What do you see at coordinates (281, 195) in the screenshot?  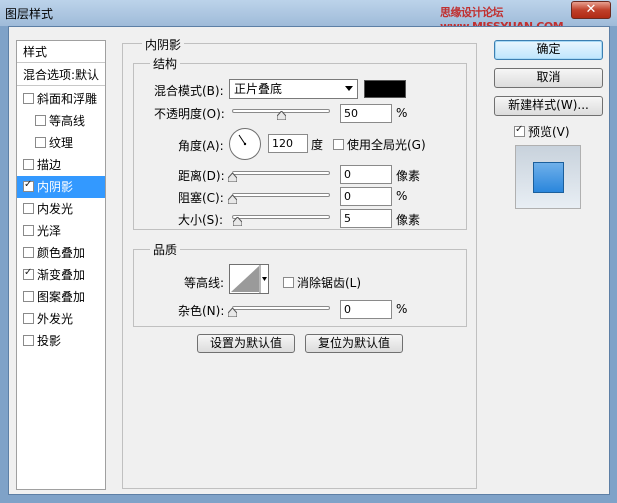 I see `choke-slider` at bounding box center [281, 195].